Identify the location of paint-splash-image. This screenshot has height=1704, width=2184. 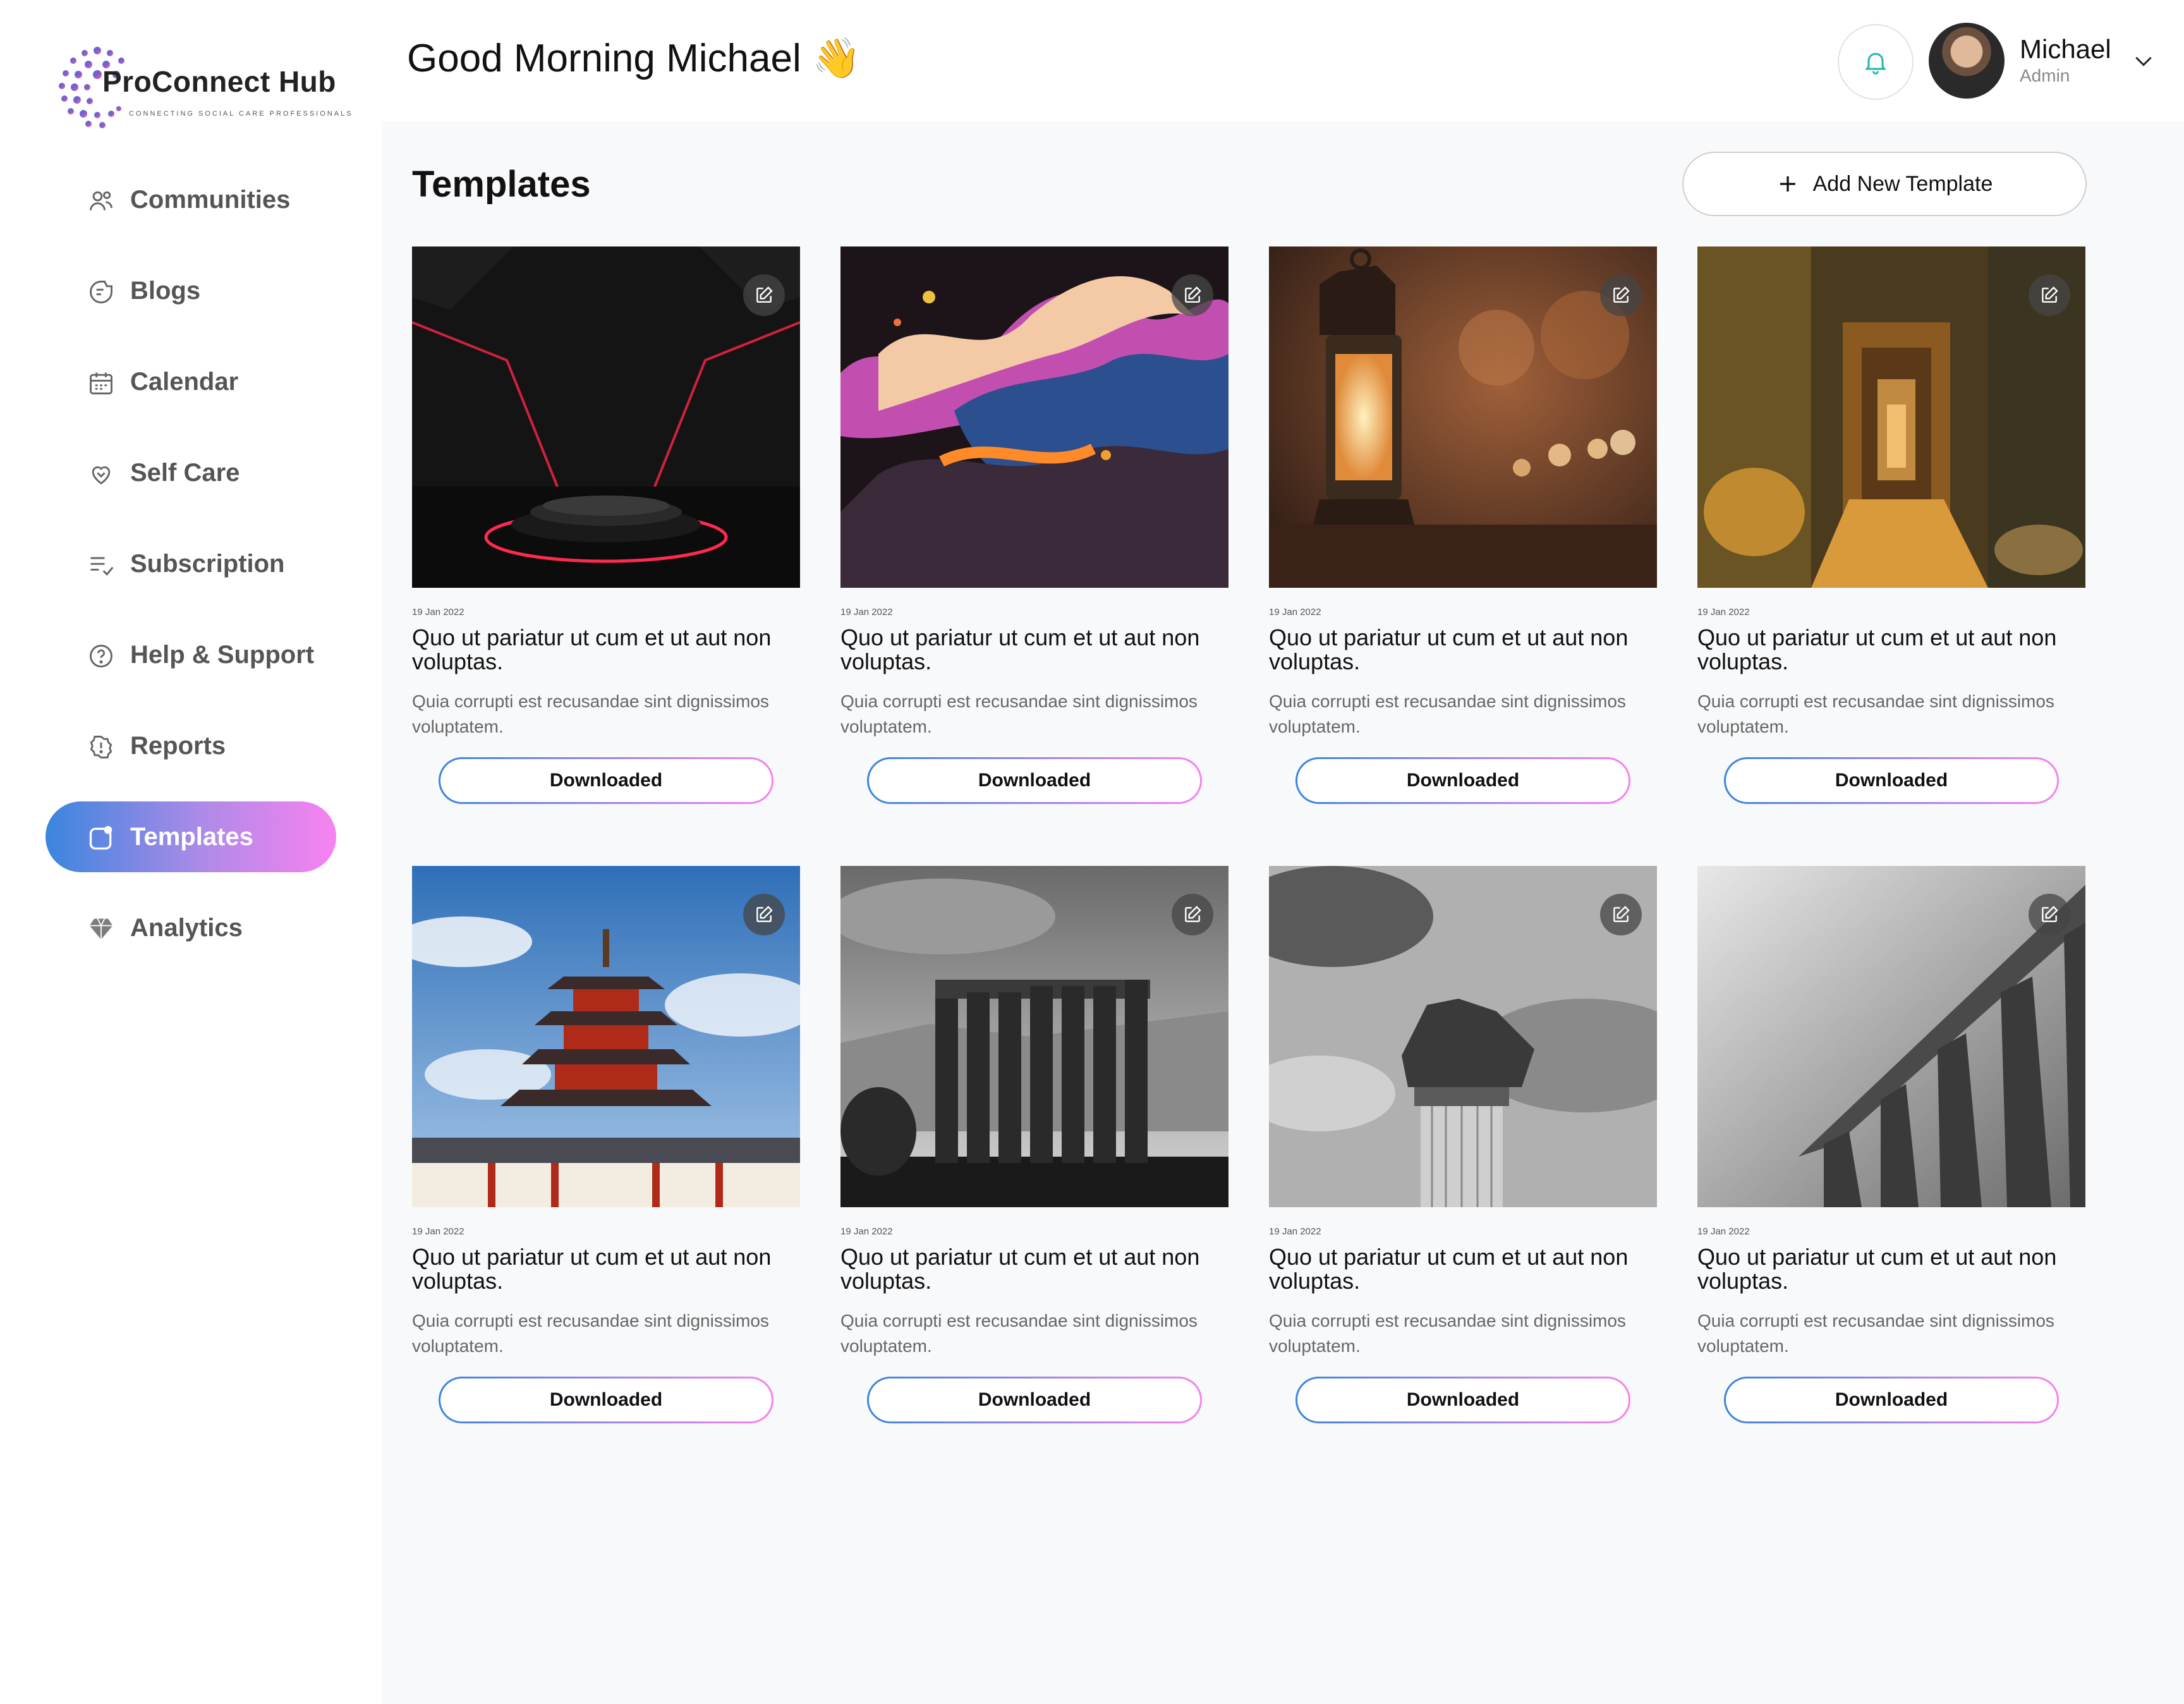
(1034, 417).